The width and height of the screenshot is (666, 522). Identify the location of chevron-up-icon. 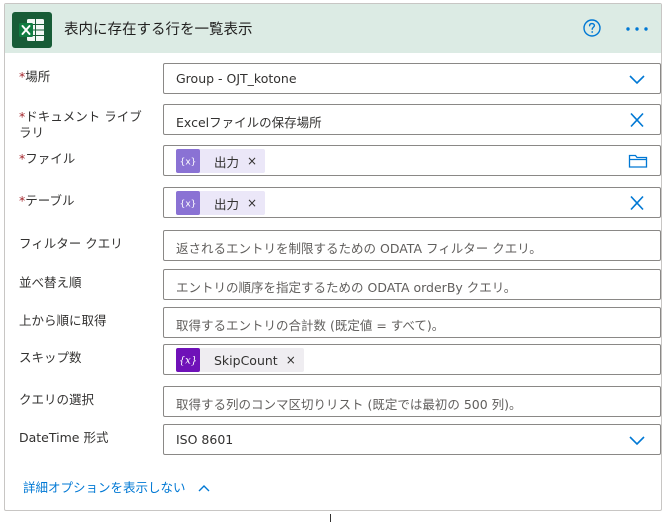
(204, 487).